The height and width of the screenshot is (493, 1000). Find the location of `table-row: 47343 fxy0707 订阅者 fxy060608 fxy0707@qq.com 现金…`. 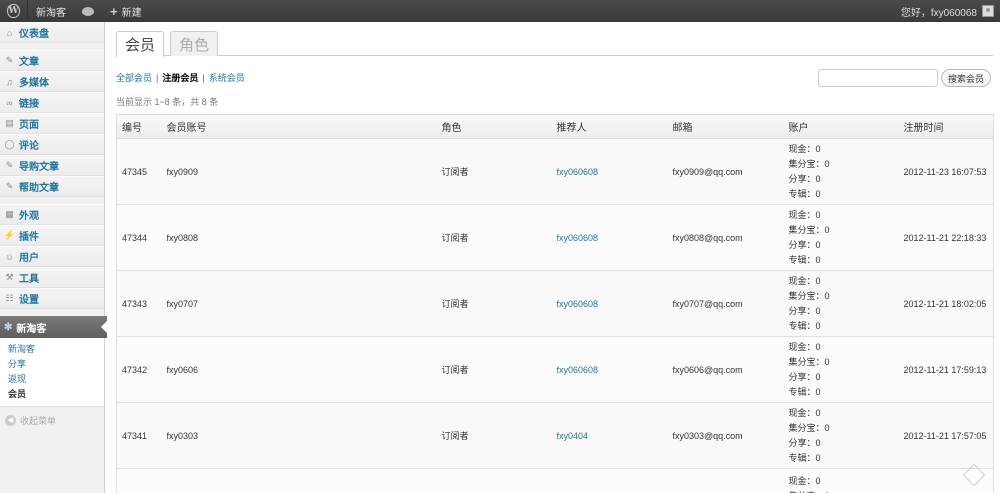

table-row: 47343 fxy0707 订阅者 fxy060608 fxy0707@qq.com 现金… is located at coordinates (555, 303).